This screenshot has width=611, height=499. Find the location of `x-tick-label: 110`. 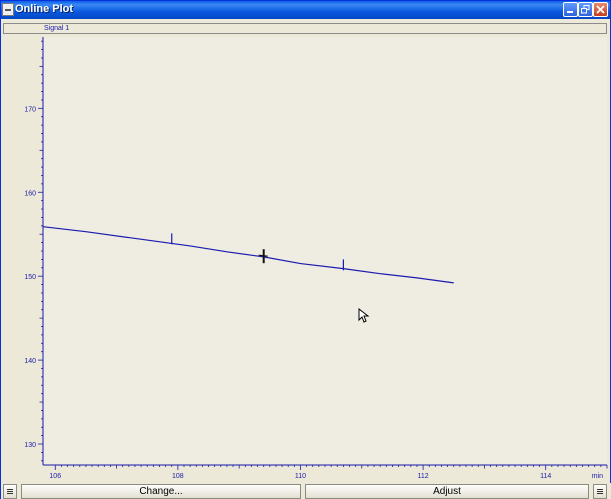

x-tick-label: 110 is located at coordinates (300, 476).